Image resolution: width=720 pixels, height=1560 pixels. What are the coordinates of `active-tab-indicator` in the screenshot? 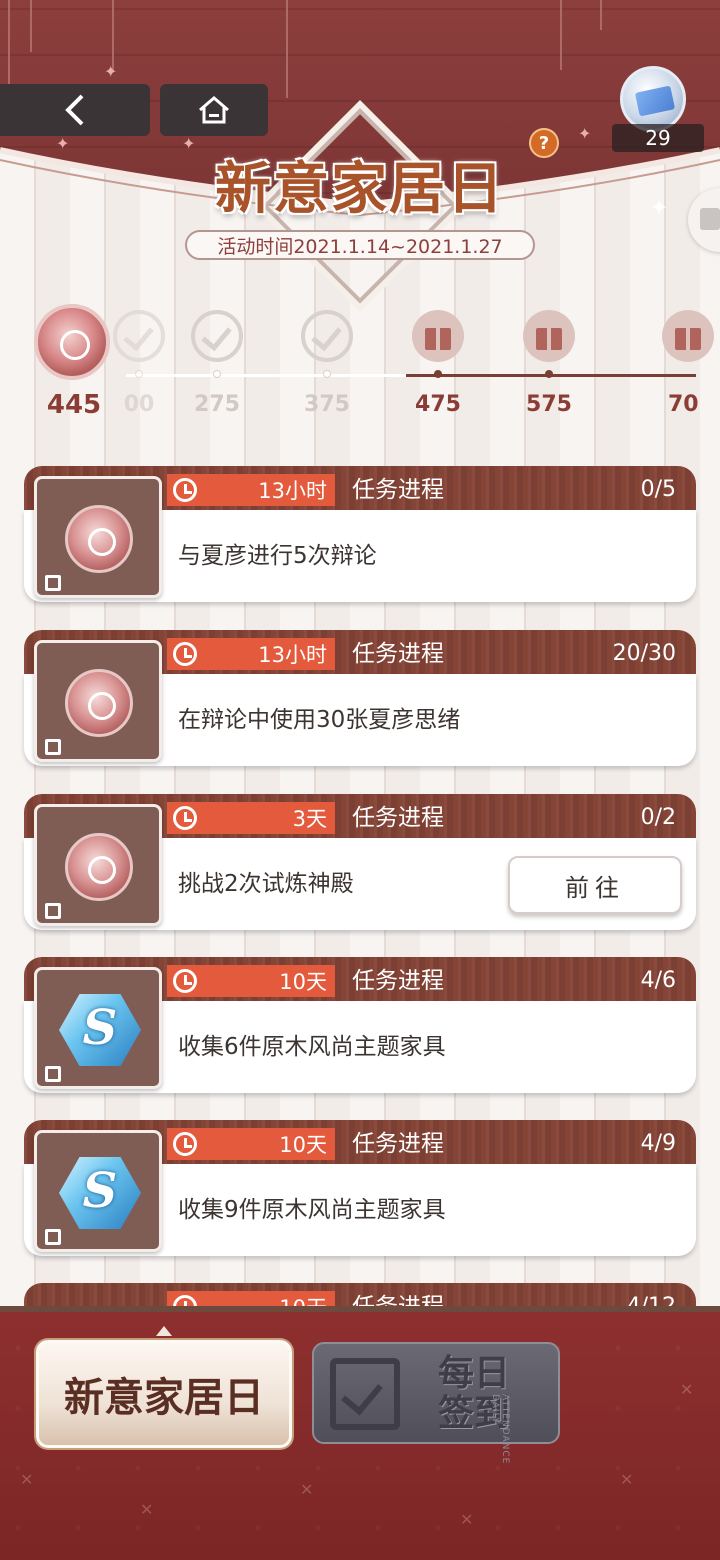 It's located at (164, 1331).